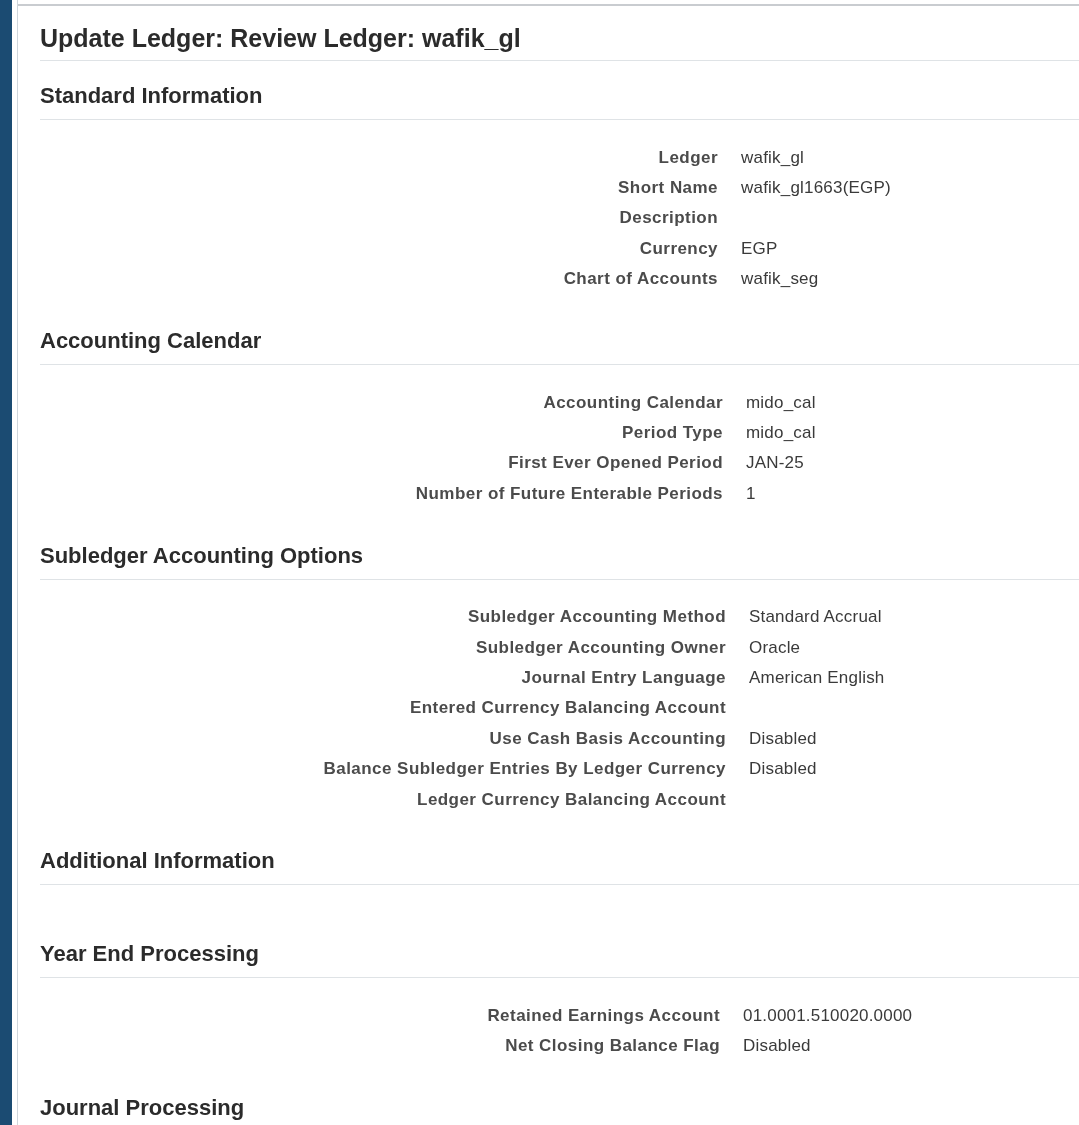 The width and height of the screenshot is (1079, 1125). Describe the element at coordinates (640, 279) in the screenshot. I see `field-label: Chart of Accounts` at that location.